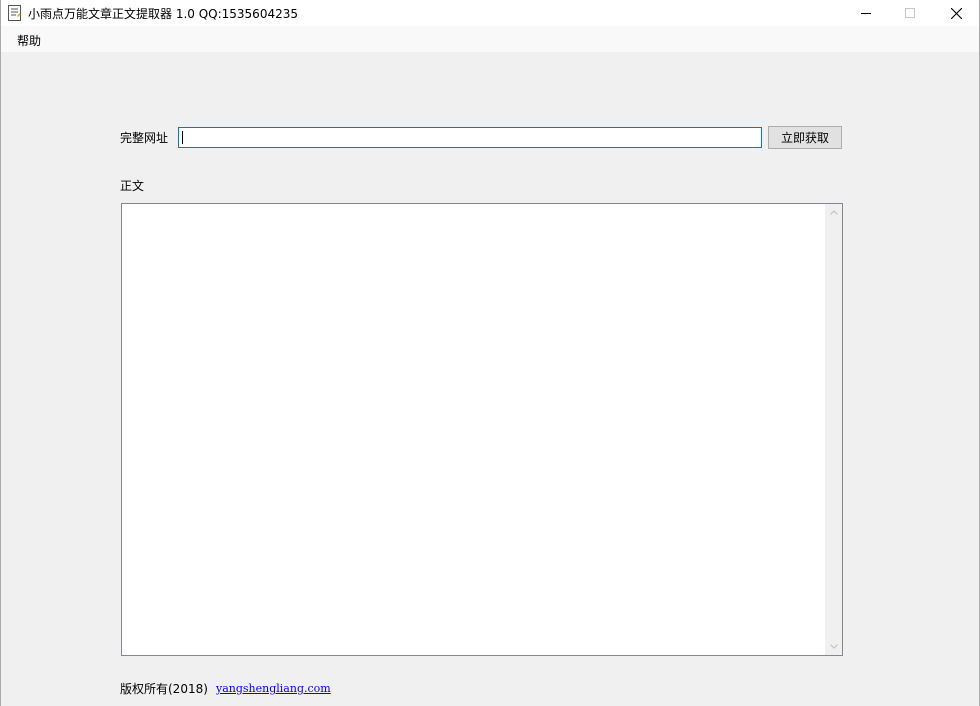 This screenshot has height=706, width=980. I want to click on text-caret, so click(182, 137).